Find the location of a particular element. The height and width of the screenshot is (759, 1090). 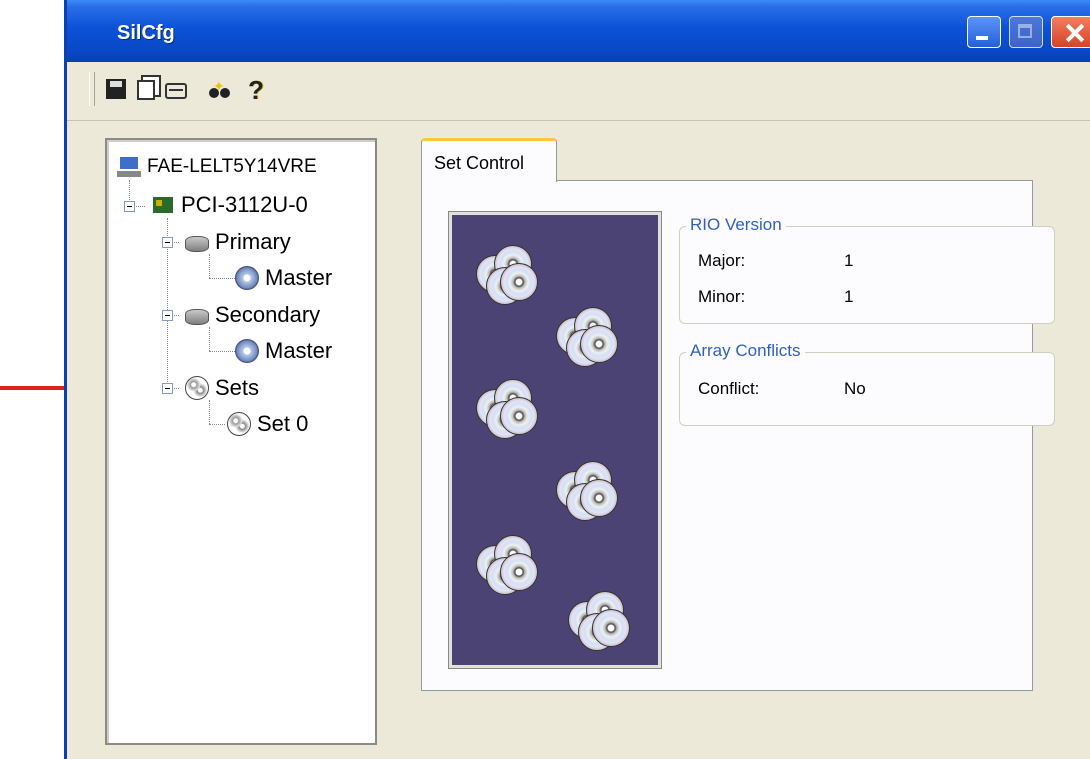

tree-item-sets: Sets is located at coordinates (222, 388).